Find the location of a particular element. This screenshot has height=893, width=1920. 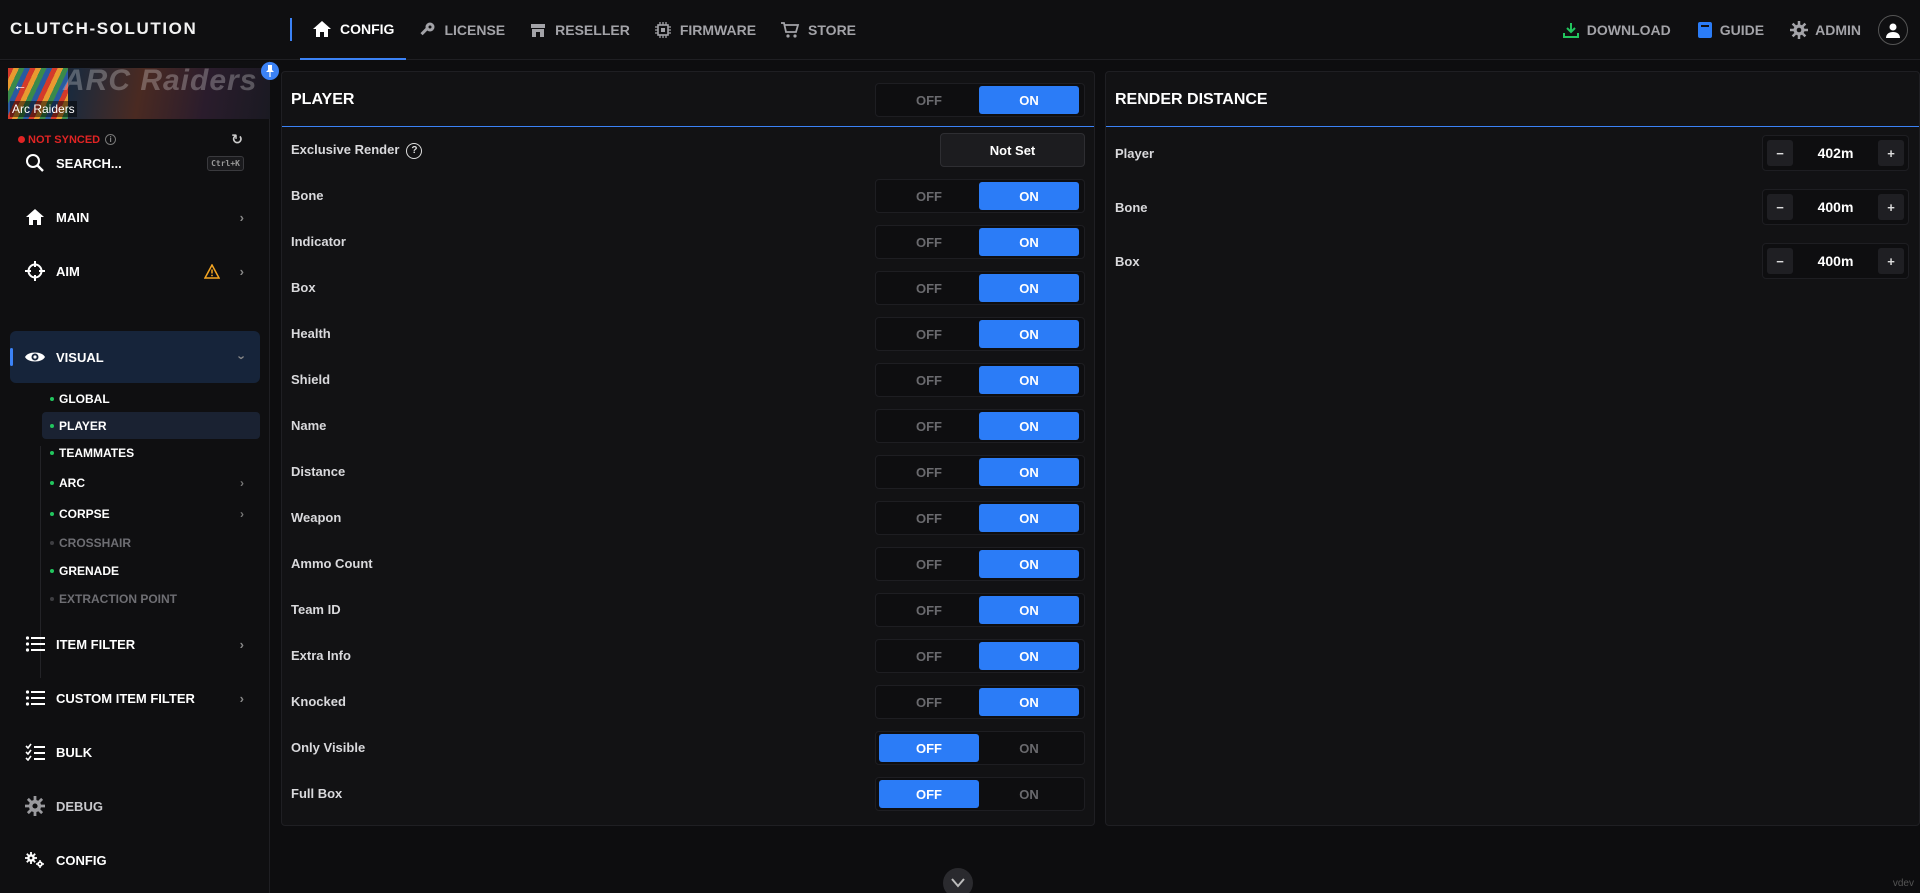

nav-config: CONFIG is located at coordinates (353, 30).